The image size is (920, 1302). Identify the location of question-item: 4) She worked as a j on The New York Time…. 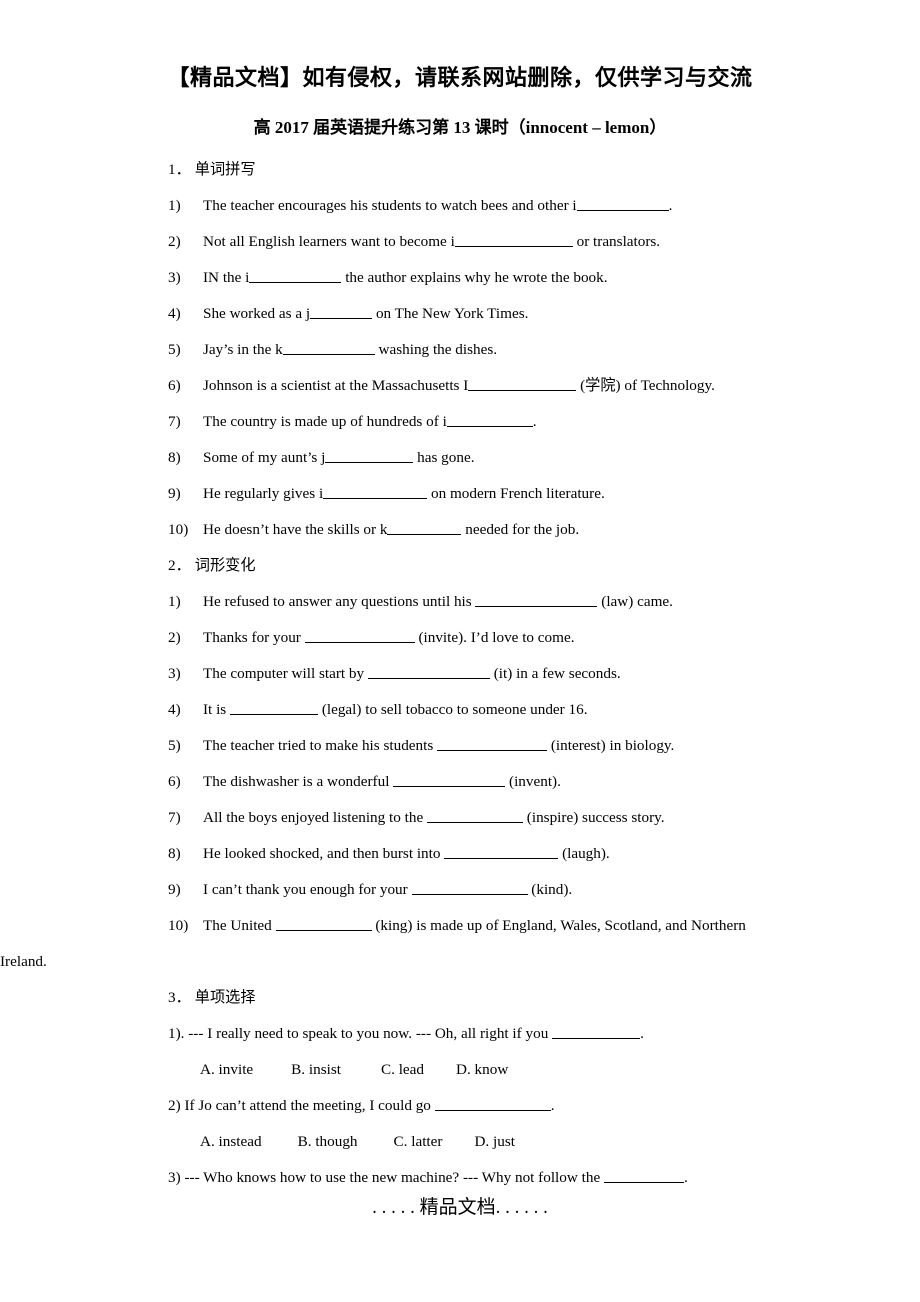
(493, 314).